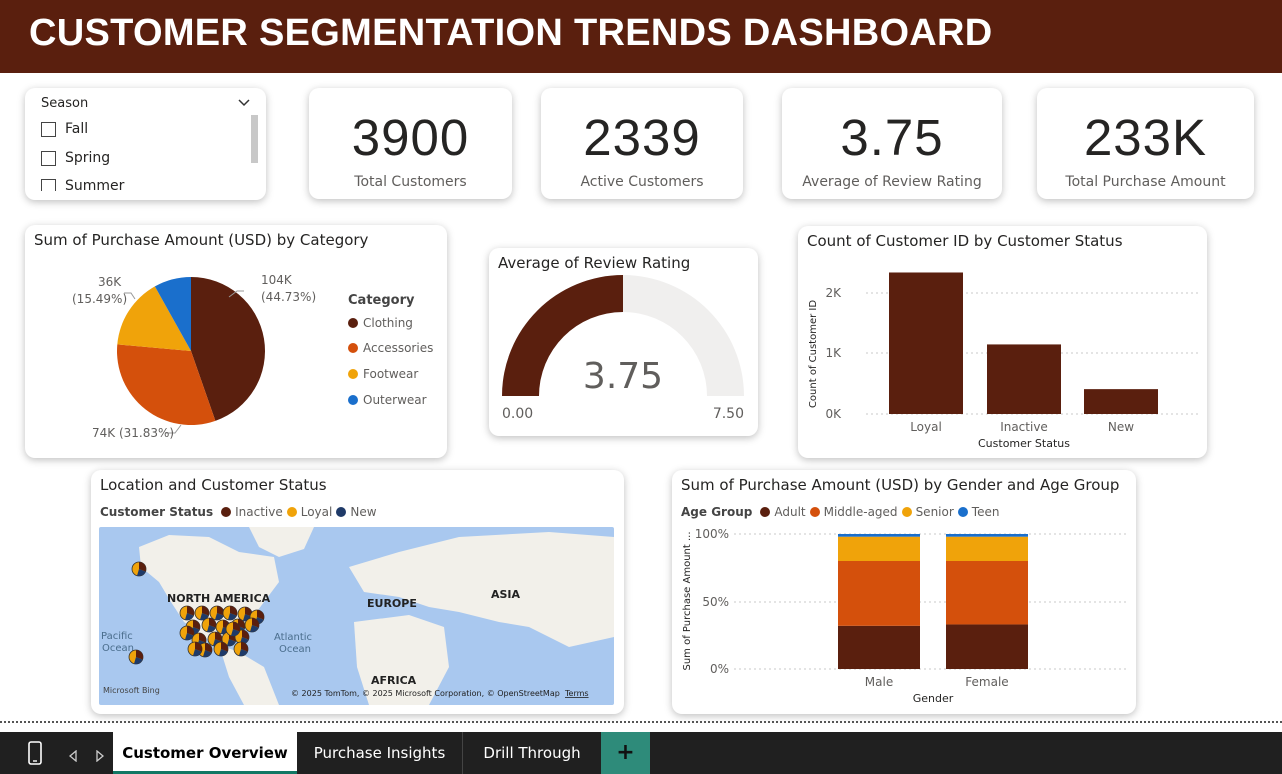  Describe the element at coordinates (380, 323) in the screenshot. I see `legend-item: Clothing` at that location.